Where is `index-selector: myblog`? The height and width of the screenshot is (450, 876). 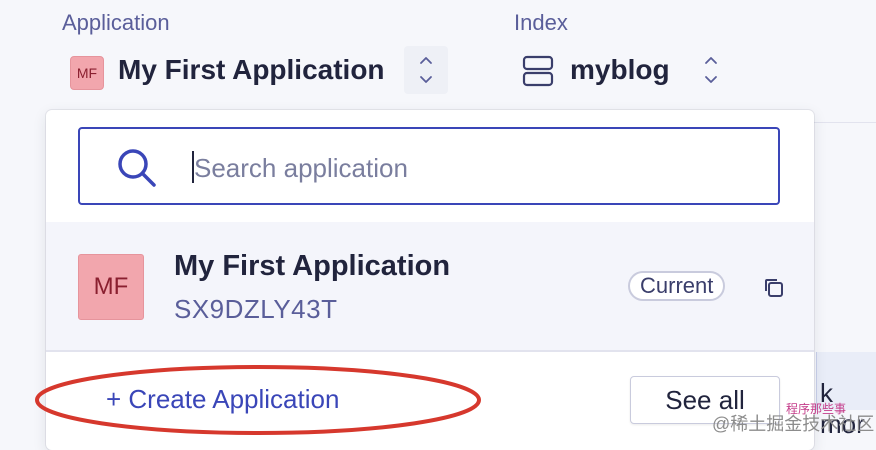 index-selector: myblog is located at coordinates (627, 74).